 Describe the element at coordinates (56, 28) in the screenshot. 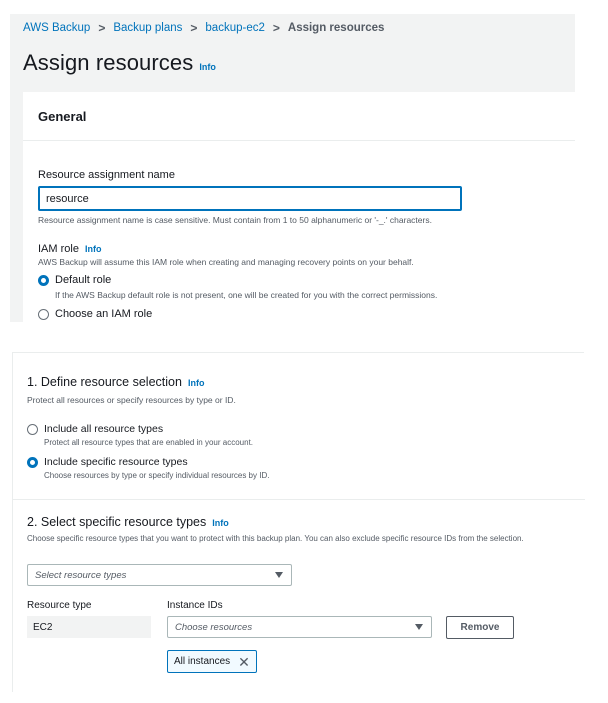

I see `breadcrumb-aws-backup: AWS Backup` at that location.